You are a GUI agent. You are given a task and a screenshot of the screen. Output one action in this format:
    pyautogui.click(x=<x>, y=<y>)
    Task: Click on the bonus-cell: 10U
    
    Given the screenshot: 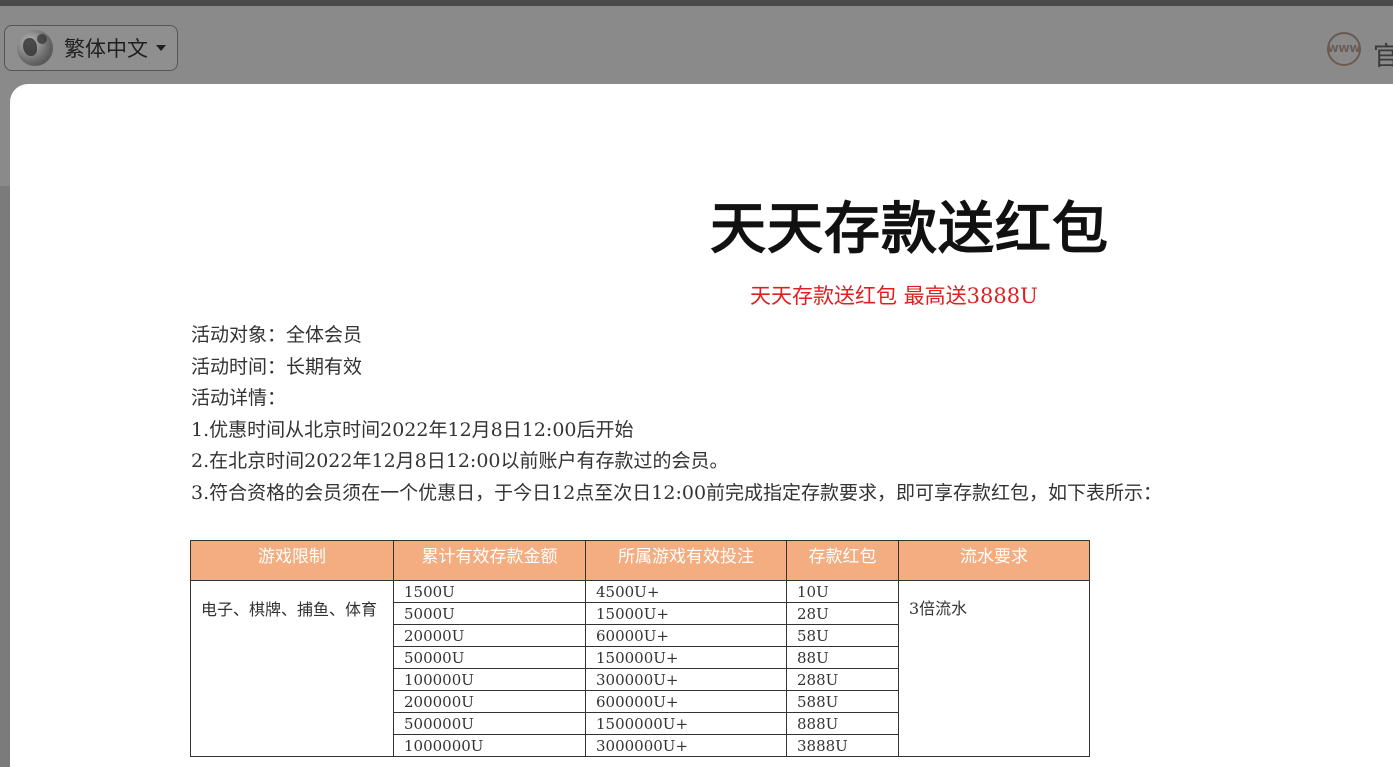 What is the action you would take?
    pyautogui.click(x=842, y=591)
    